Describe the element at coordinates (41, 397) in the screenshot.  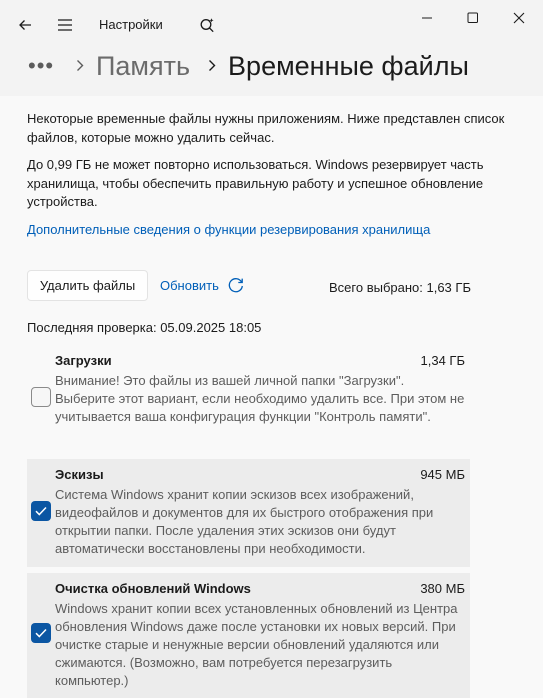
I see `checkbox` at that location.